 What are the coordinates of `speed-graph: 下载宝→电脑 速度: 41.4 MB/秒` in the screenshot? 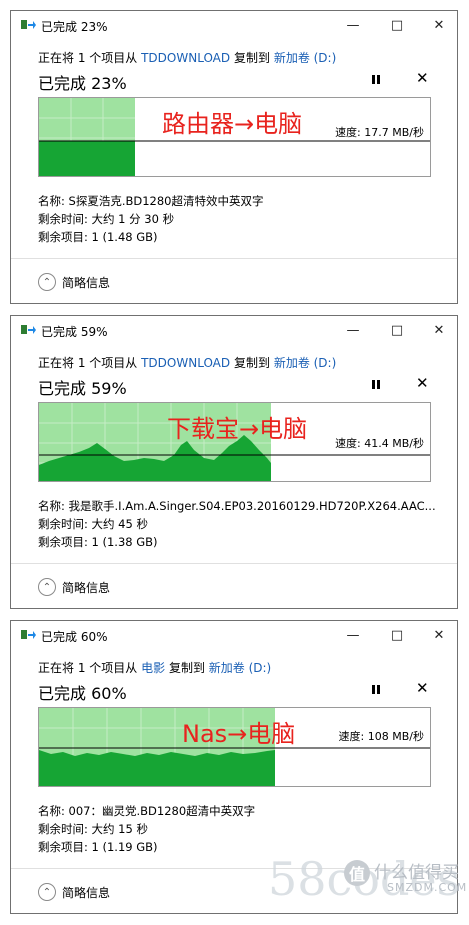 It's located at (234, 442).